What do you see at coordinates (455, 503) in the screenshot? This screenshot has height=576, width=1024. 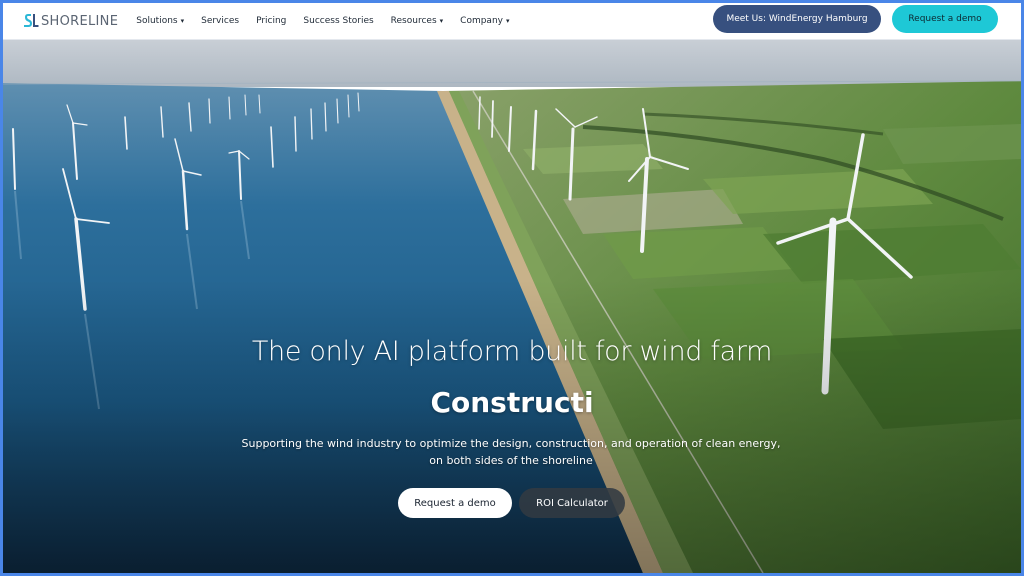 I see `request-demo-hero-button: Request a demo` at bounding box center [455, 503].